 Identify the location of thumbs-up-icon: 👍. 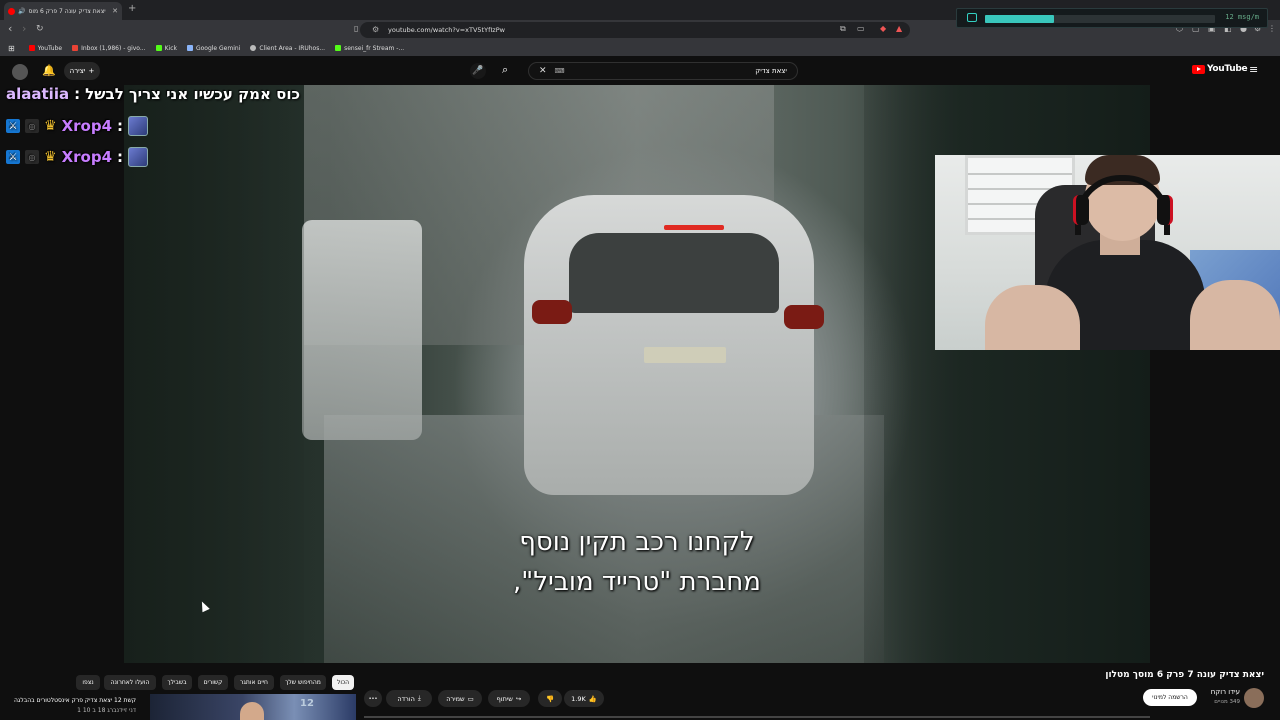
(592, 698).